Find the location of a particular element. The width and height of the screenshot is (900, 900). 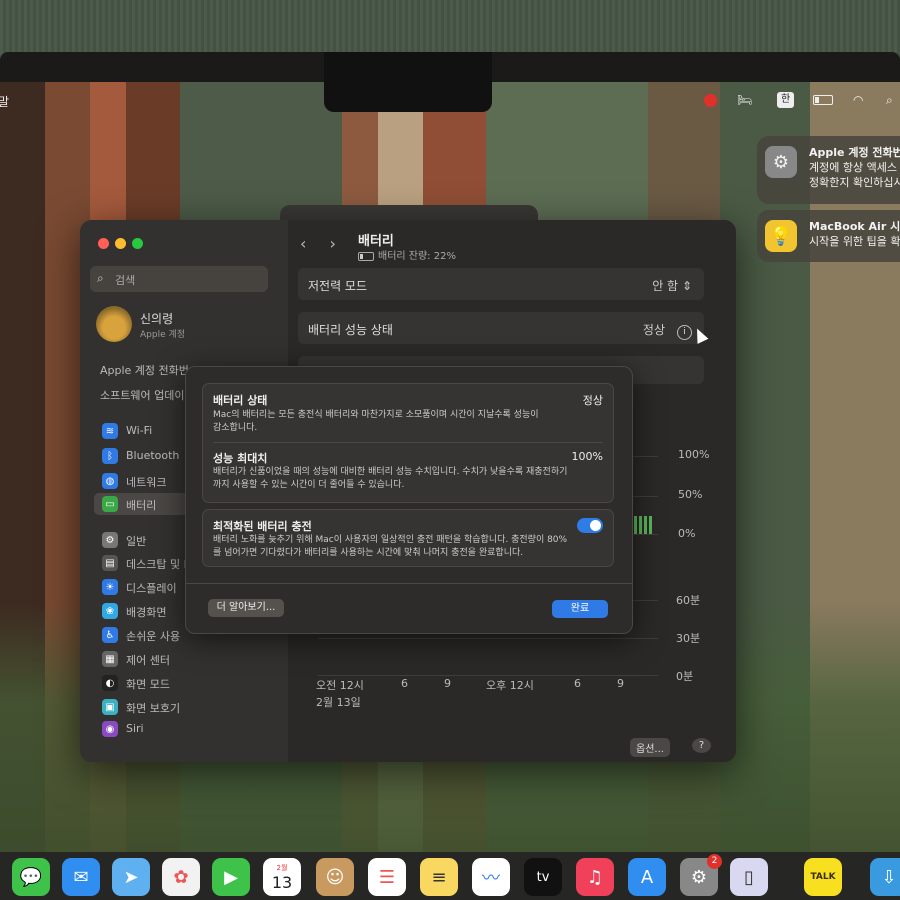

calendar-day: 13 is located at coordinates (282, 882).